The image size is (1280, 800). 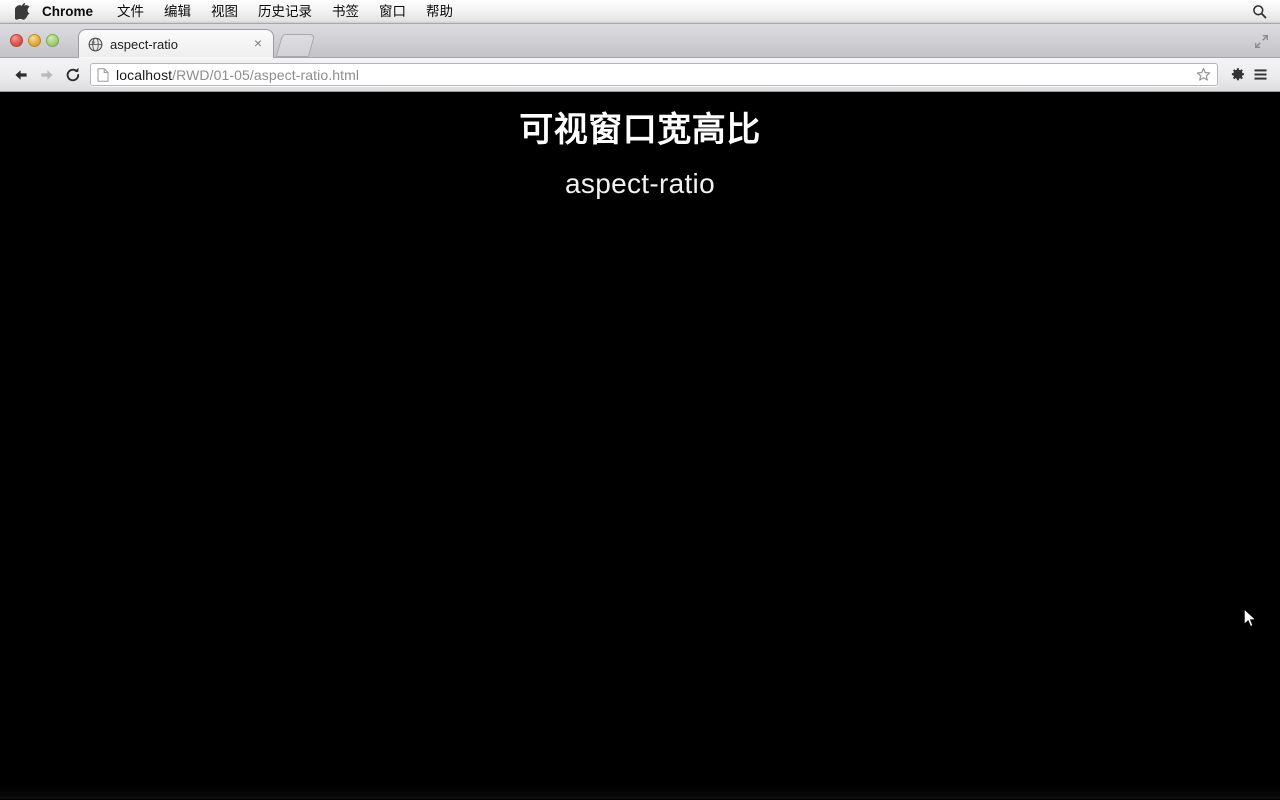 I want to click on minimize-window-button, so click(x=34, y=40).